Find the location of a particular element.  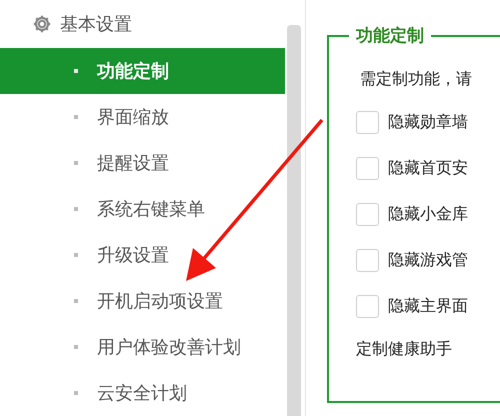

checkbox-label: 隐藏勋章墙 is located at coordinates (428, 122).